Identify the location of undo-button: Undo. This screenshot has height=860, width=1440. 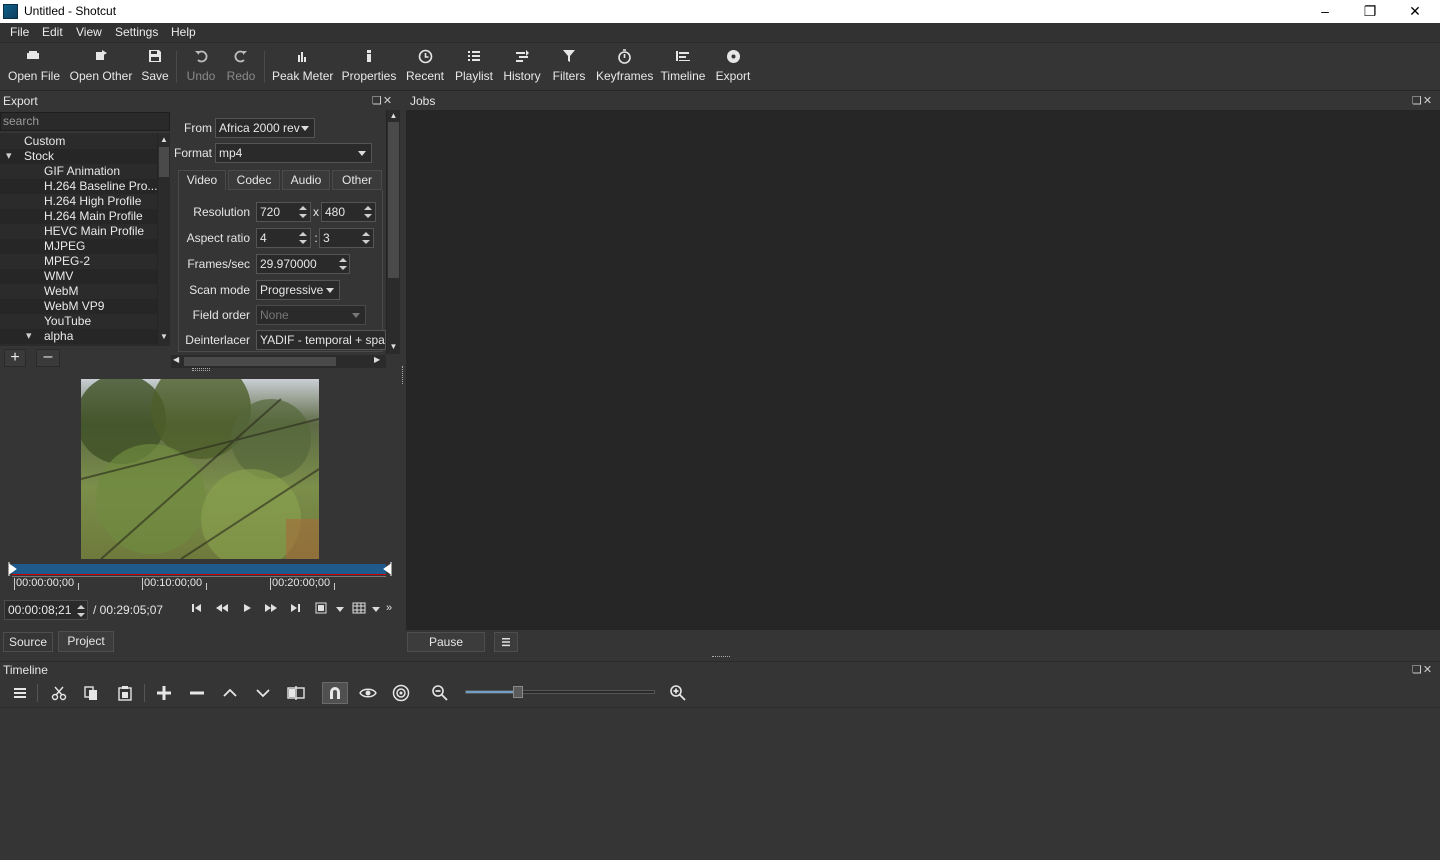
(201, 67).